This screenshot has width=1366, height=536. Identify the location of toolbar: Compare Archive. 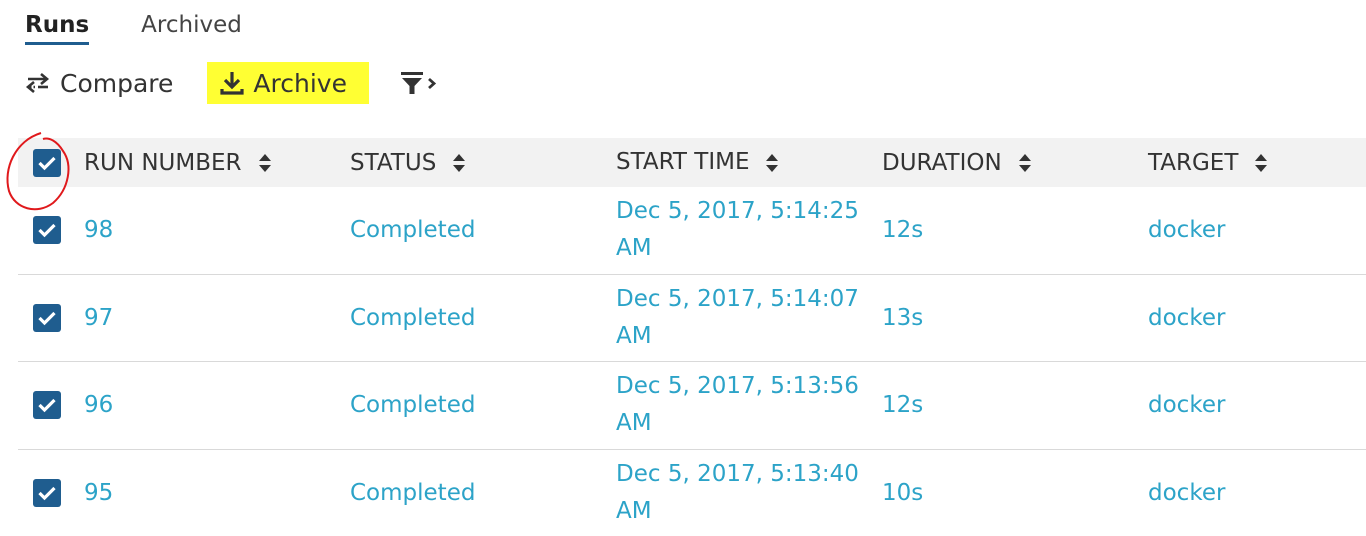
(237, 83).